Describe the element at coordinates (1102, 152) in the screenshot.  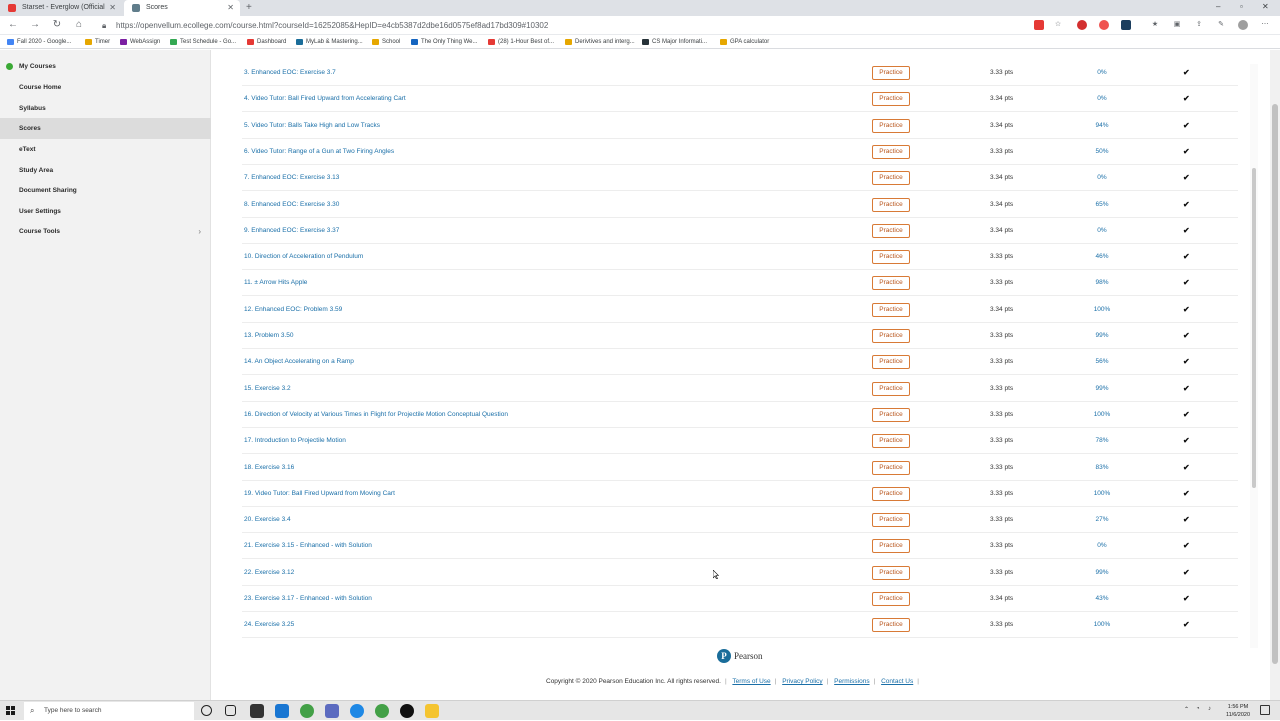
I see `score-value: 50%` at that location.